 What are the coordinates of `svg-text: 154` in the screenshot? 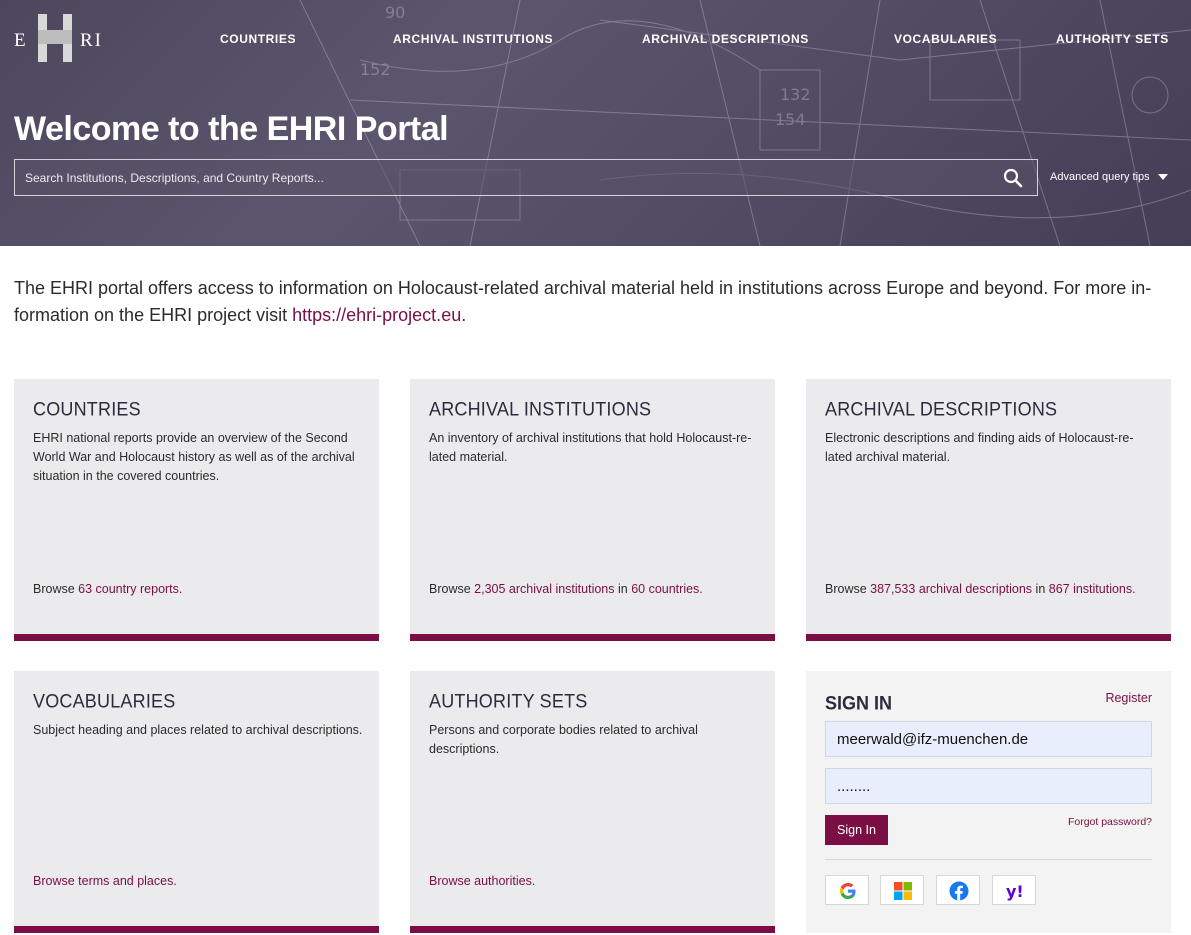 It's located at (790, 119).